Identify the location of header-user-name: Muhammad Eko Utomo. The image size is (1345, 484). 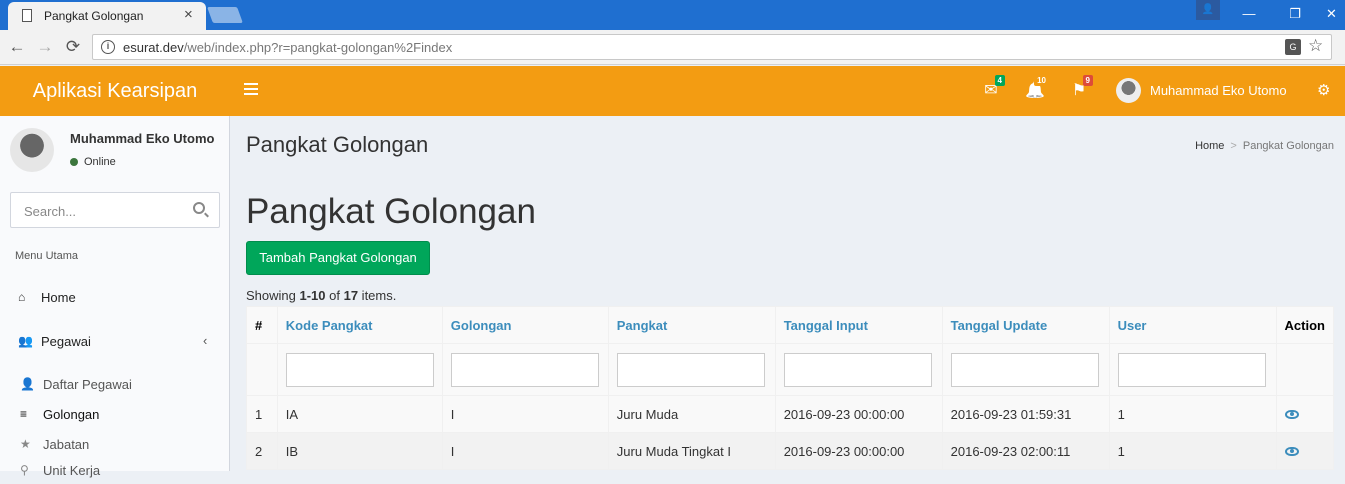
(1218, 90).